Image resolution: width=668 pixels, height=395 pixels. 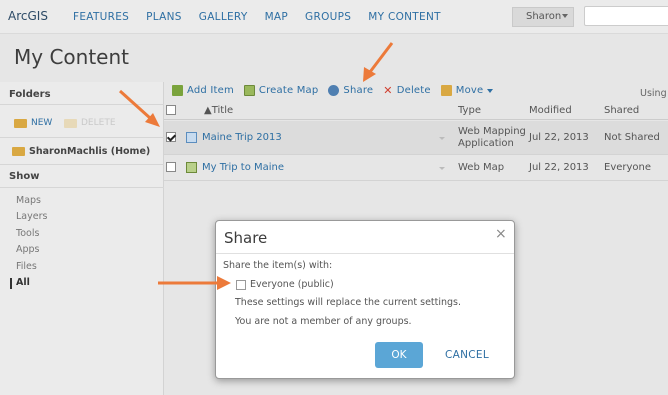 I want to click on delete-label: Delete, so click(x=413, y=90).